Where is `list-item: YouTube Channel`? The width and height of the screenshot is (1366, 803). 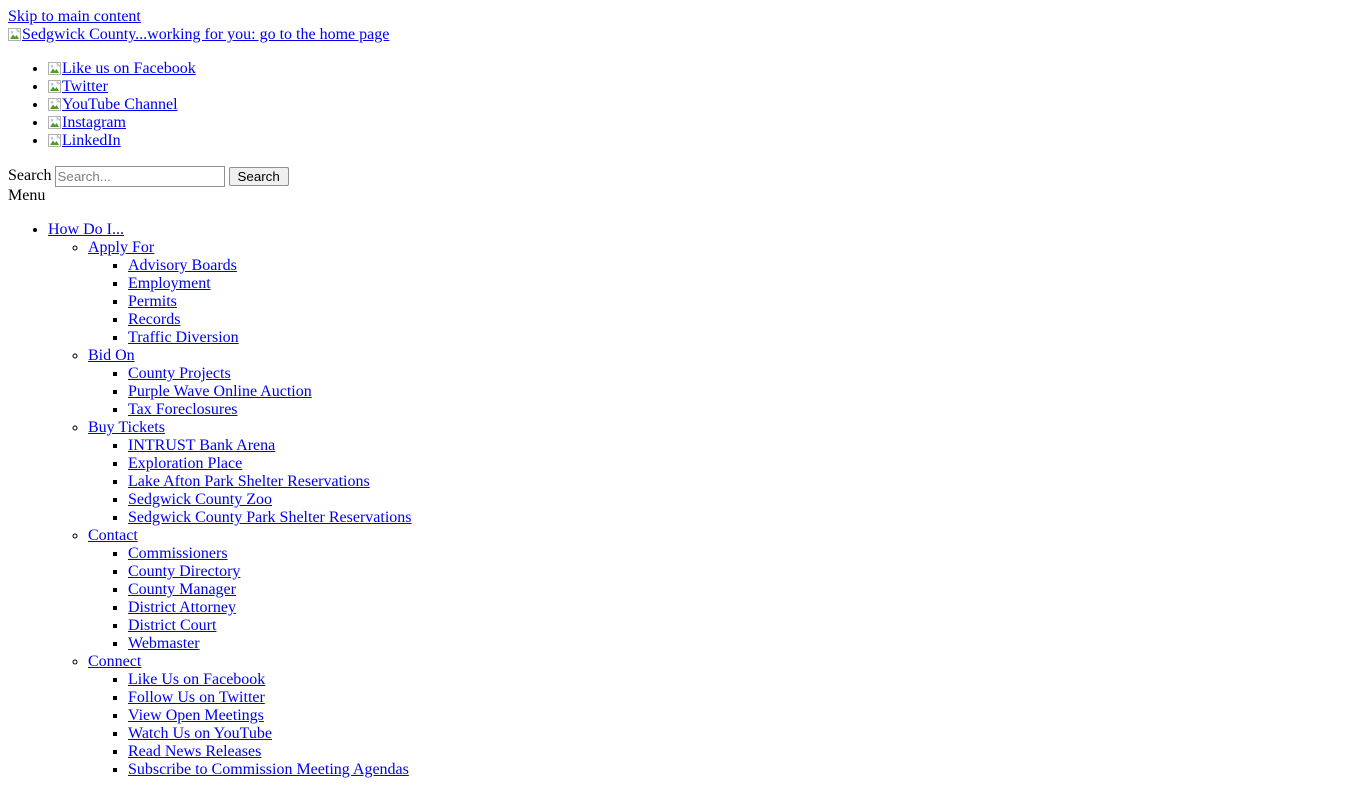
list-item: YouTube Channel is located at coordinates (703, 105).